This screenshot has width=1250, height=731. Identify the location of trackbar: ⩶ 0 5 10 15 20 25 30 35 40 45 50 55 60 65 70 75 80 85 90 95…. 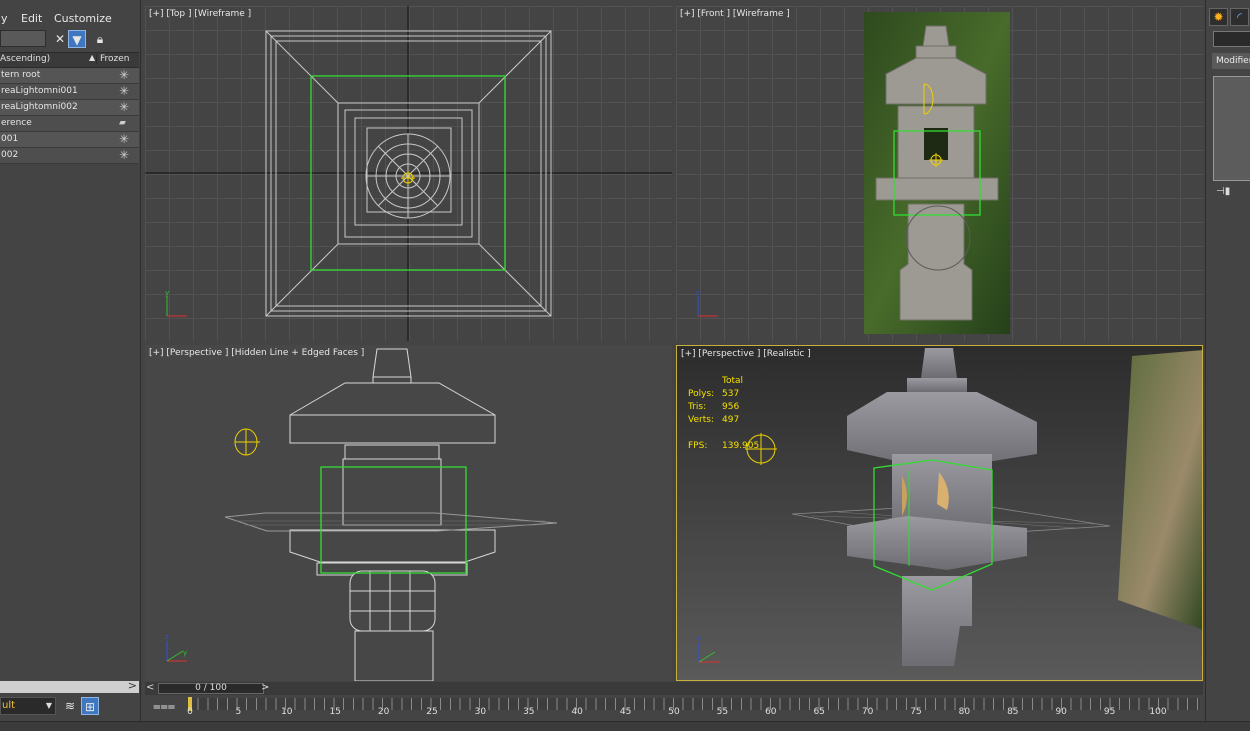
(675, 708).